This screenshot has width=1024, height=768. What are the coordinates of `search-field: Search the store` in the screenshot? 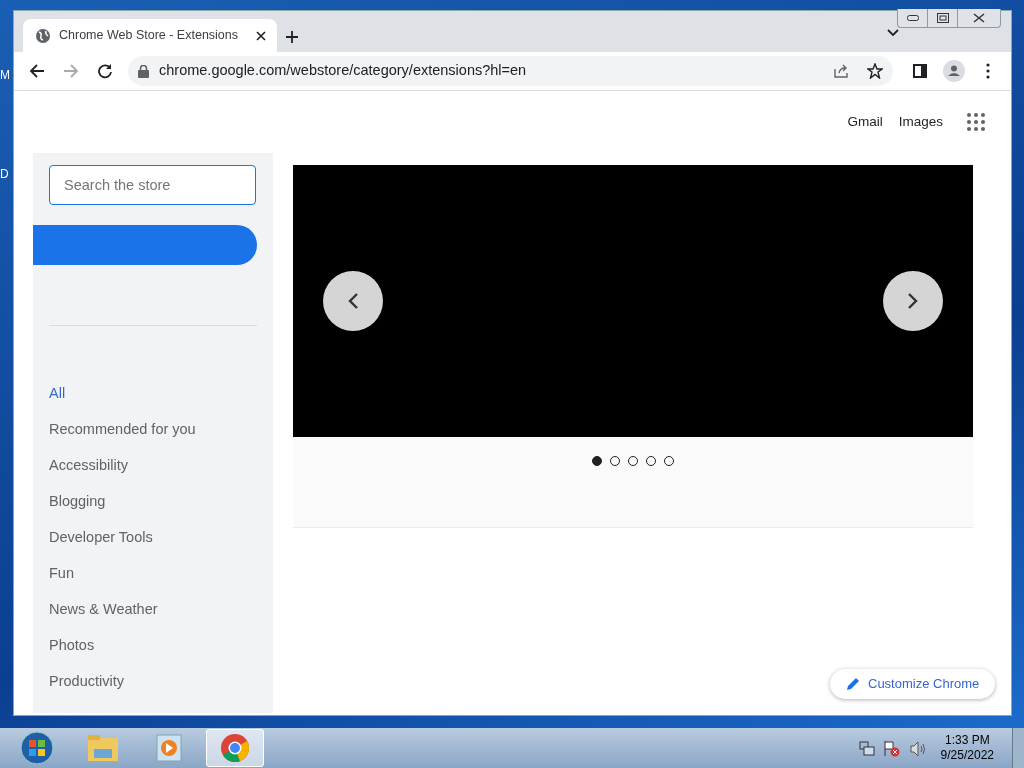 It's located at (152, 185).